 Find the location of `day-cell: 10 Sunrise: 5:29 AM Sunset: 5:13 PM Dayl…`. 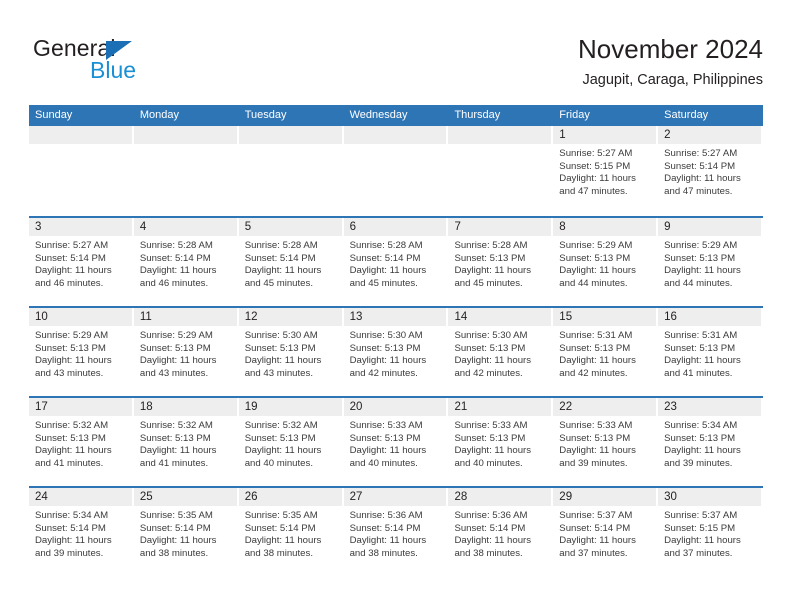

day-cell: 10 Sunrise: 5:29 AM Sunset: 5:13 PM Dayl… is located at coordinates (81, 352).